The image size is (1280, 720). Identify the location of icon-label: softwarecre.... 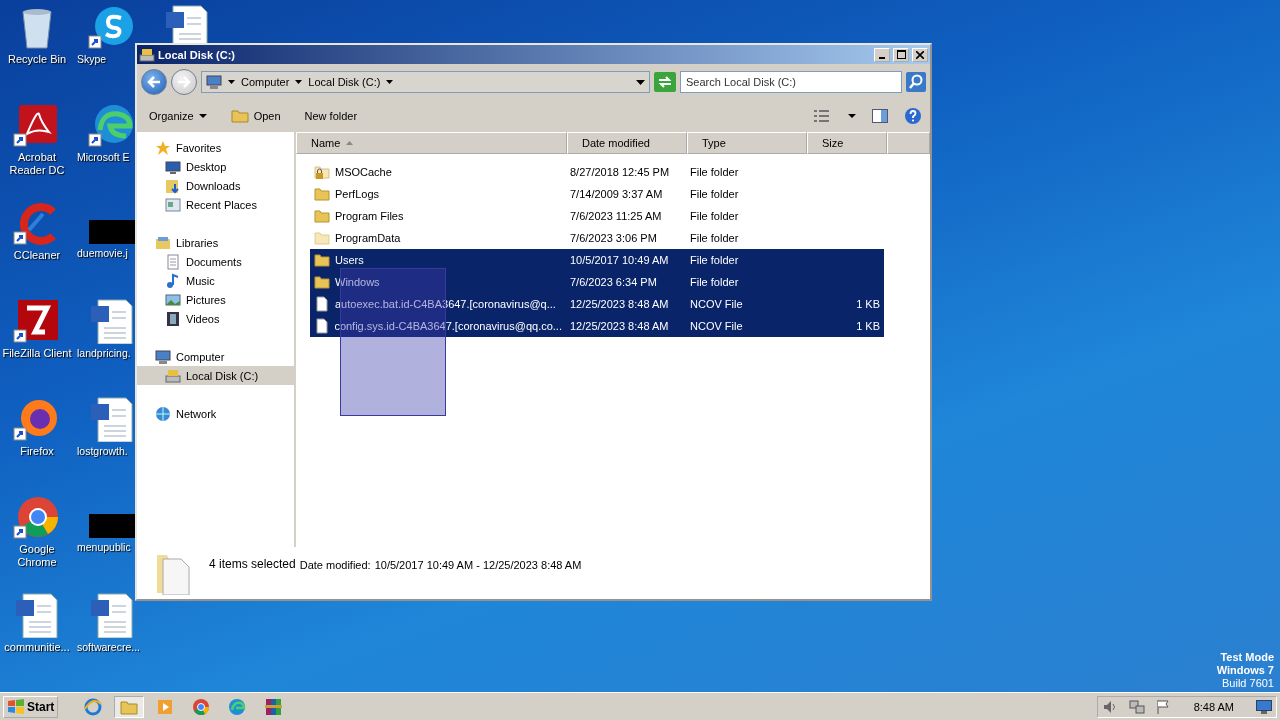
(109, 647).